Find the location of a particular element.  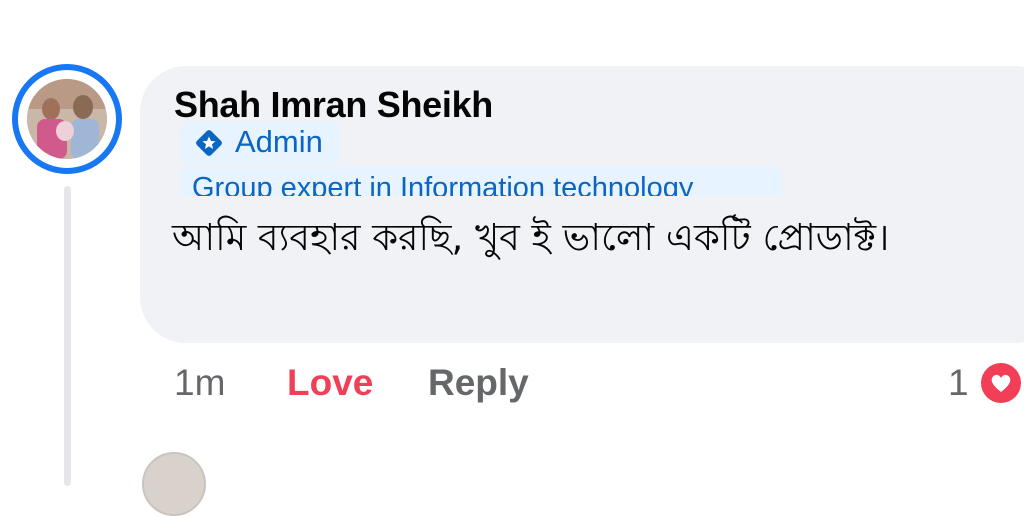

avatar-photo is located at coordinates (67, 119).